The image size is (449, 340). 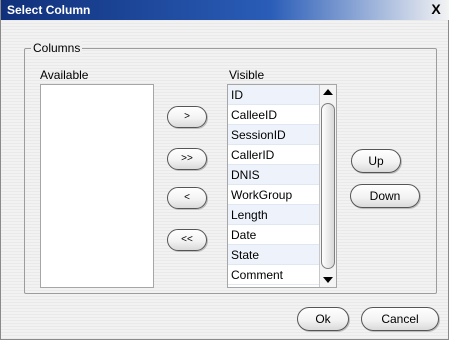 What do you see at coordinates (247, 75) in the screenshot?
I see `visible-label: Visible` at bounding box center [247, 75].